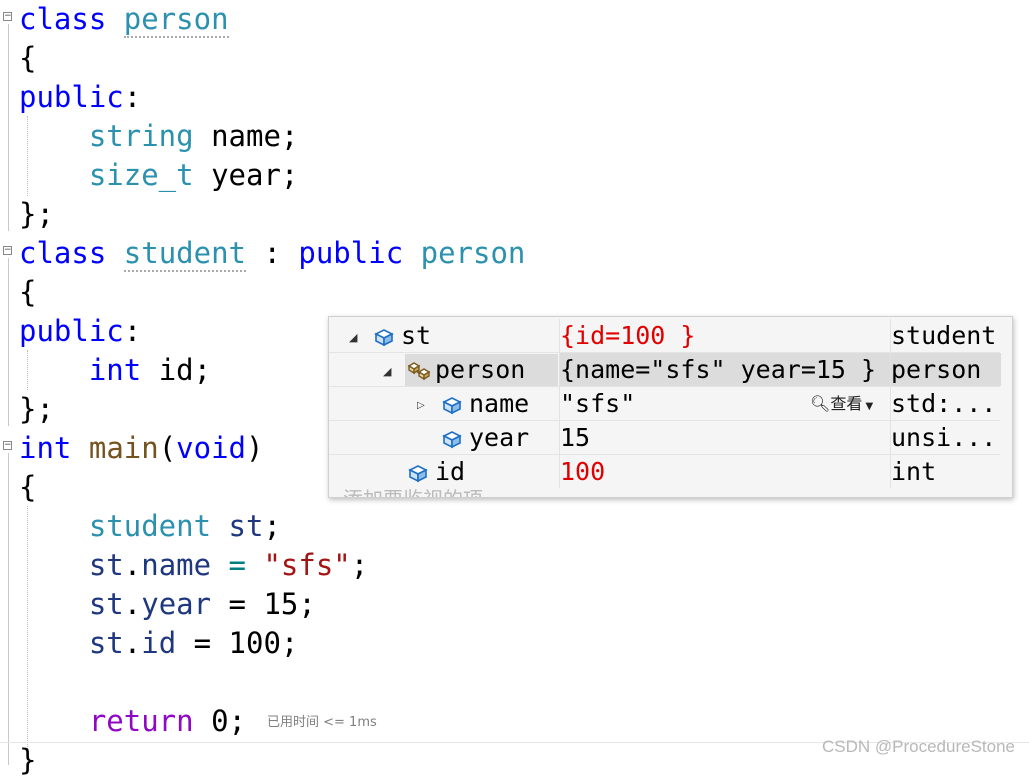 The image size is (1029, 780). Describe the element at coordinates (28, 760) in the screenshot. I see `code-line: }` at that location.